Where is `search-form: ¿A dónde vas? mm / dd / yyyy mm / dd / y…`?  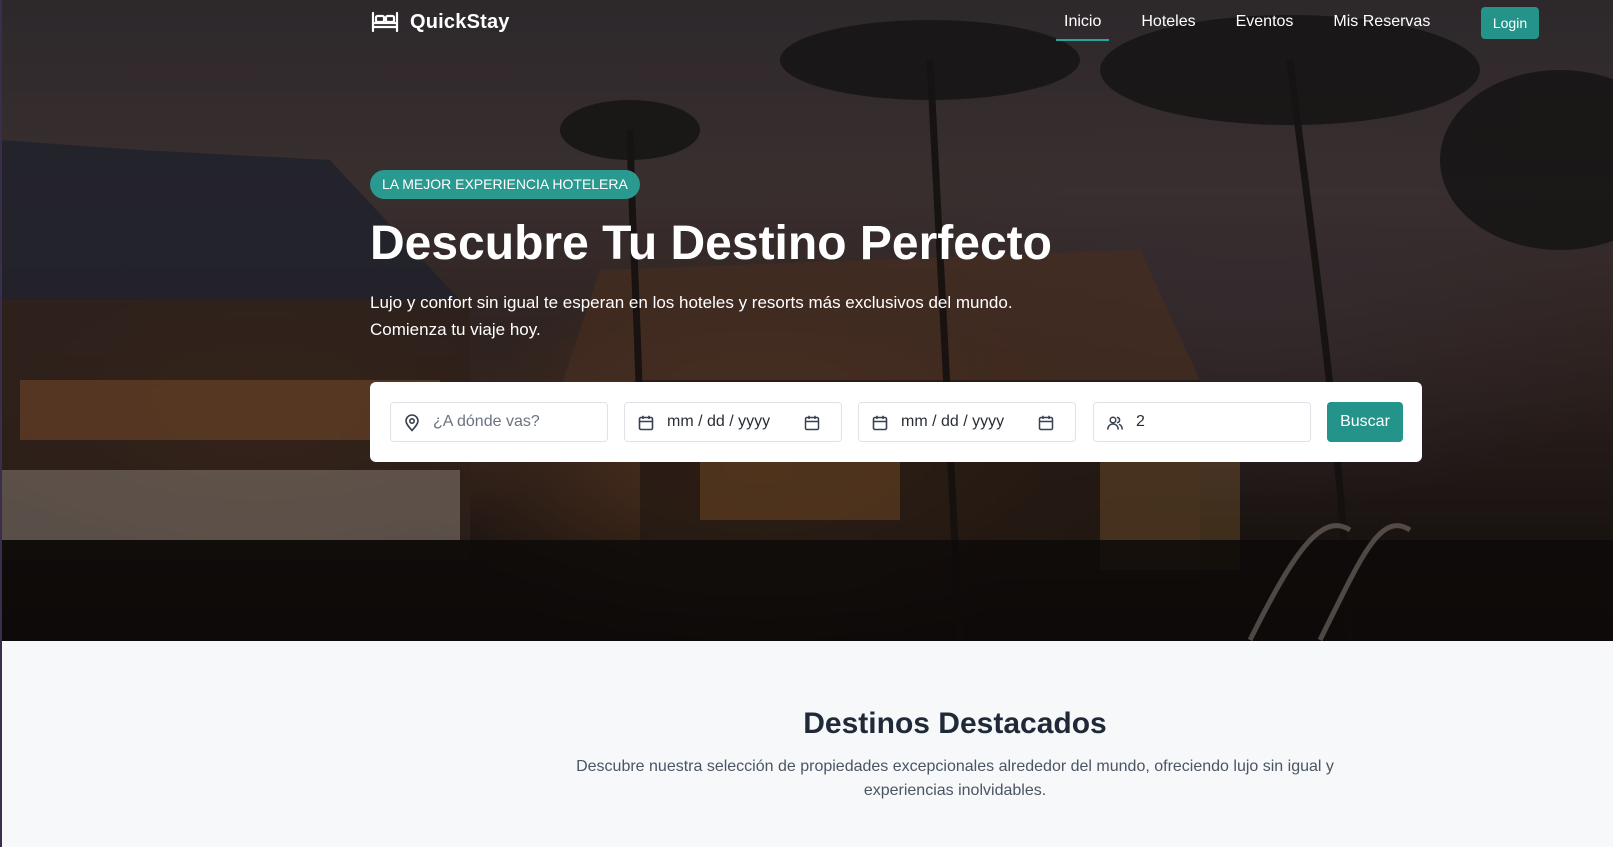 search-form: ¿A dónde vas? mm / dd / yyyy mm / dd / y… is located at coordinates (896, 422).